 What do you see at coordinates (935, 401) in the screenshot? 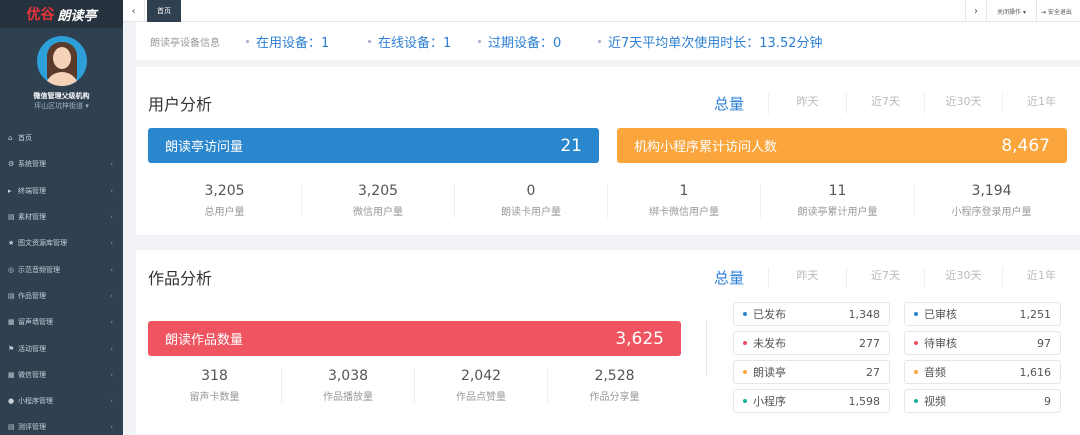
I see `work-status-label: 视频` at bounding box center [935, 401].